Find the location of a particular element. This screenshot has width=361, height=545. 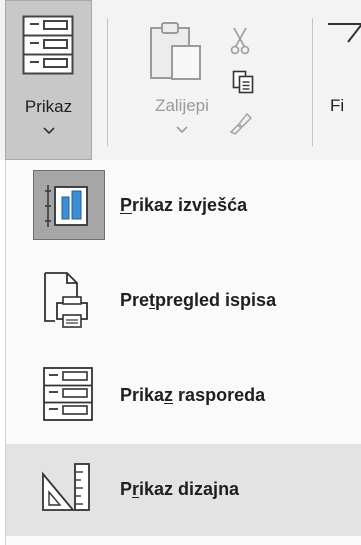

menu-item-accelerator-key: r is located at coordinates (136, 489).